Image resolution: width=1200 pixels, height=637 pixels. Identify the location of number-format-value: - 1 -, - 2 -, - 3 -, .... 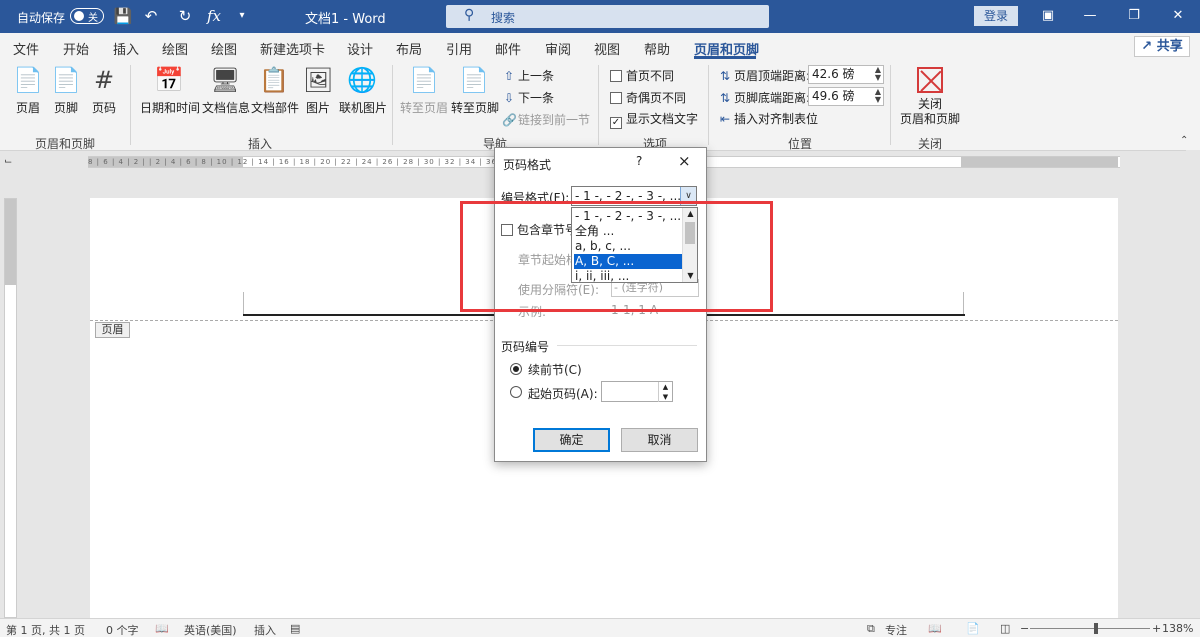
(628, 196).